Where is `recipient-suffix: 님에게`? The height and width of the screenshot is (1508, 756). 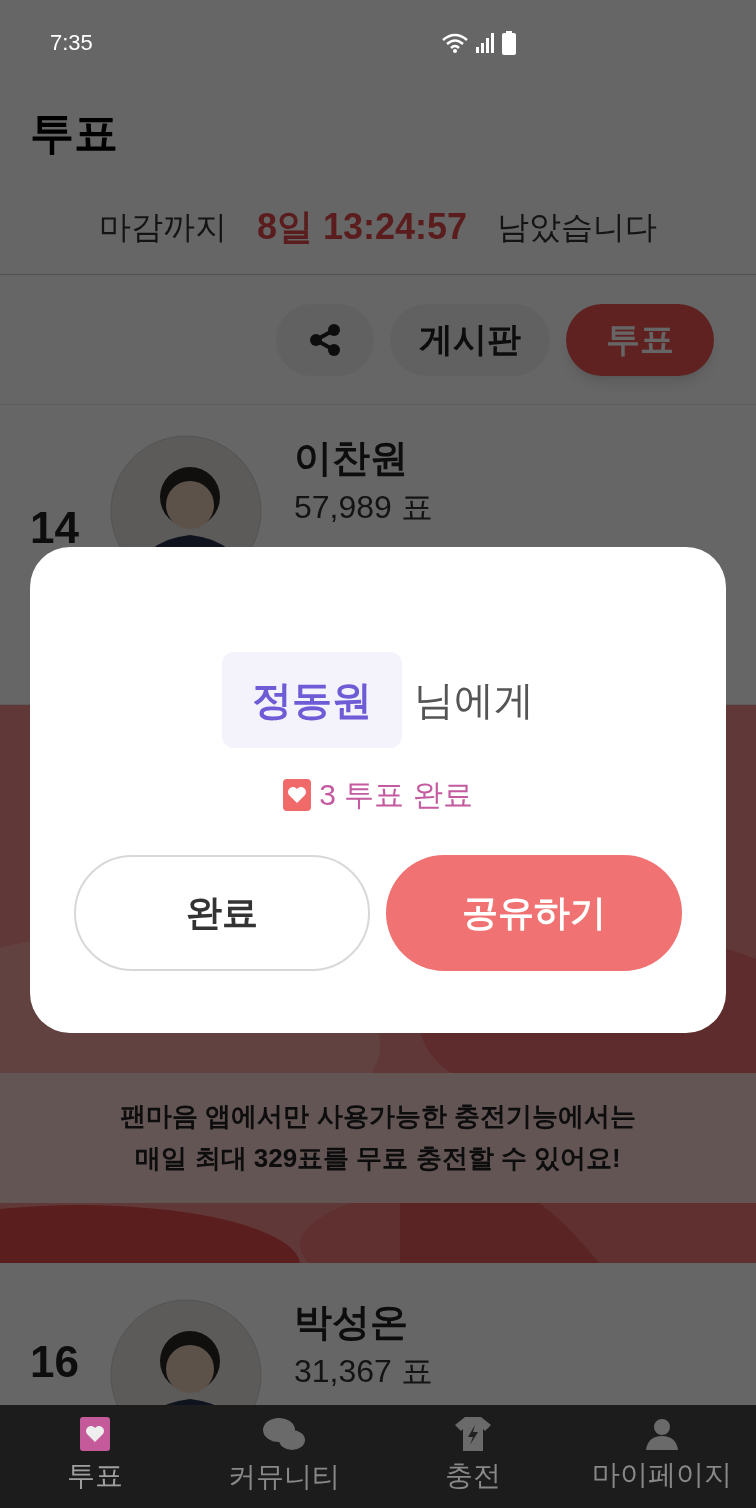
recipient-suffix: 님에게 is located at coordinates (474, 700).